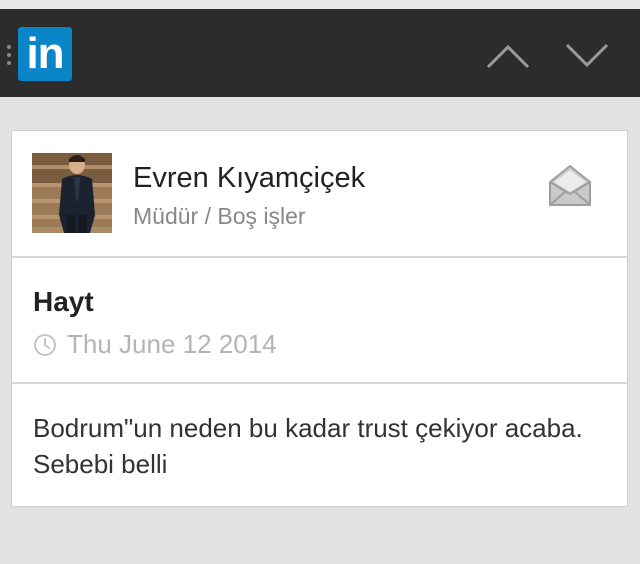  What do you see at coordinates (249, 178) in the screenshot?
I see `profile-name: Evren Kıyamçiçek` at bounding box center [249, 178].